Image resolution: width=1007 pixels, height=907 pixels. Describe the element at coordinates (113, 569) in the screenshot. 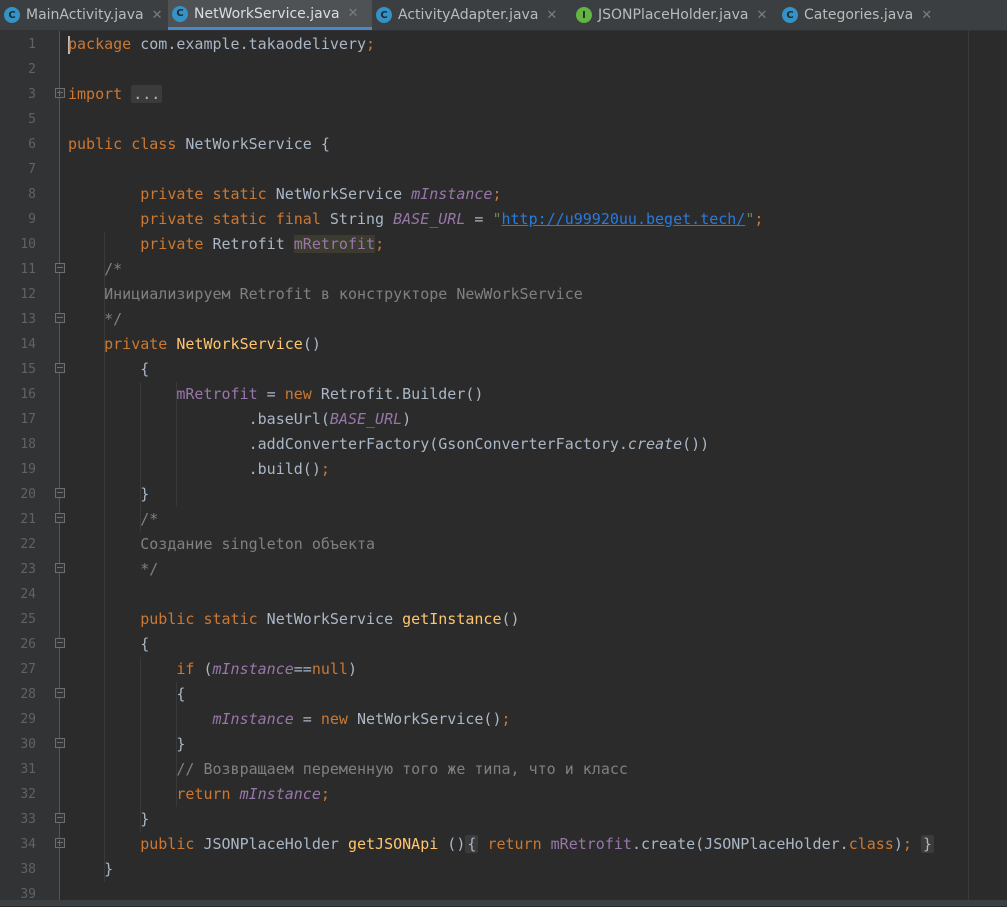

I see `code-comment: */` at that location.